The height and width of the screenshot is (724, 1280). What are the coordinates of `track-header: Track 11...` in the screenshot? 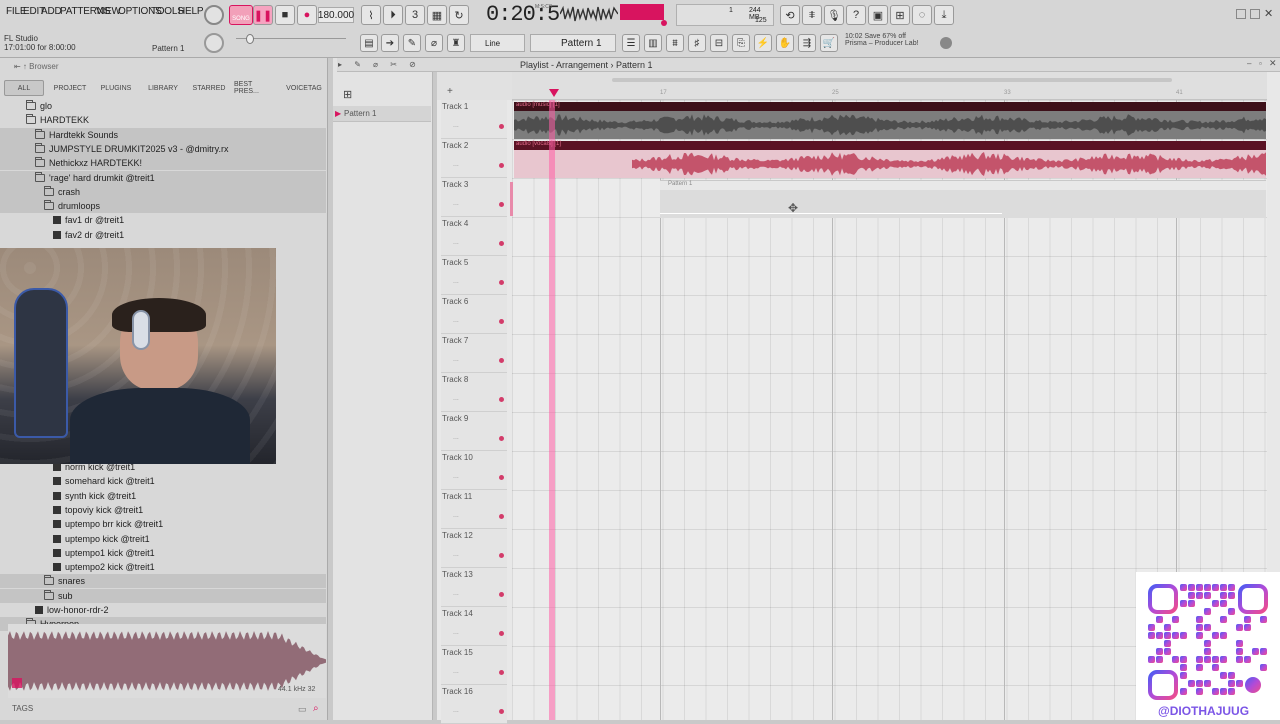 It's located at (474, 509).